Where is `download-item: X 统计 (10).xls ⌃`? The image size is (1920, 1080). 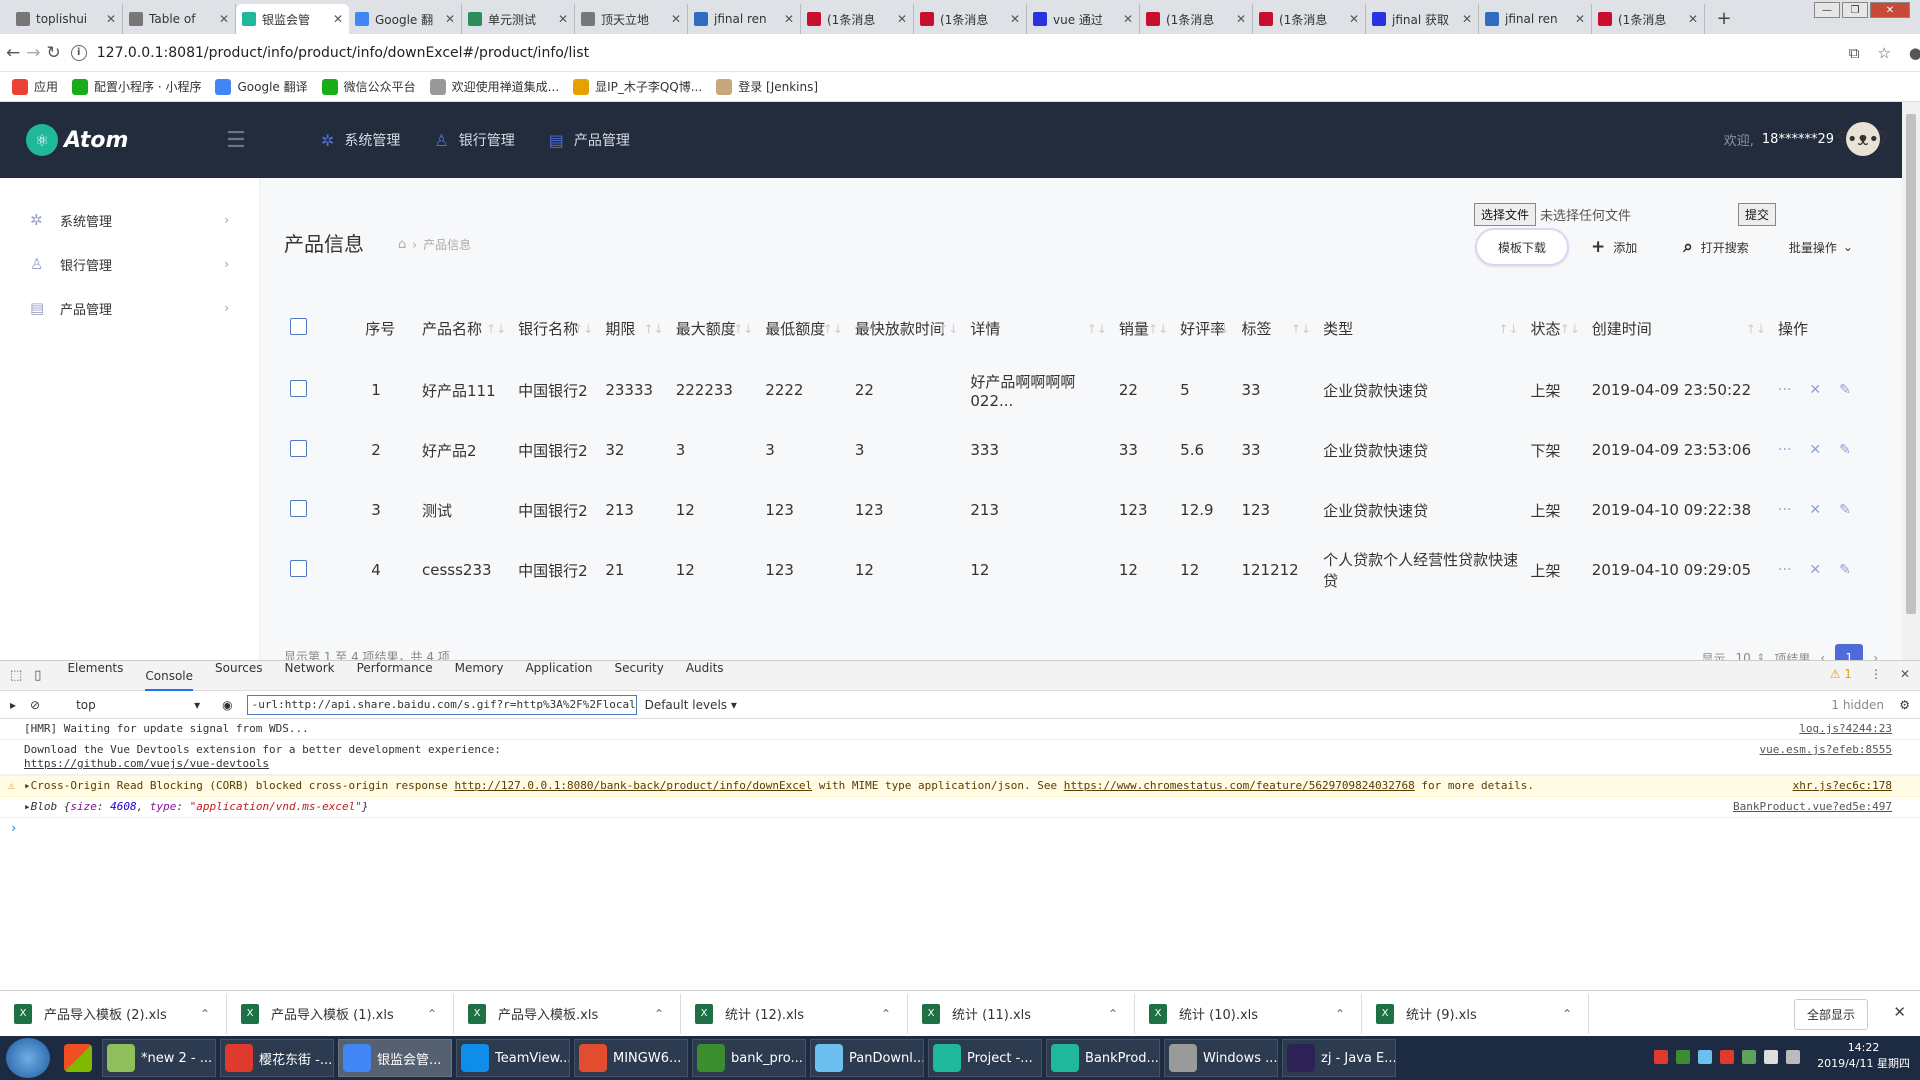 download-item: X 统计 (10).xls ⌃ is located at coordinates (1248, 1013).